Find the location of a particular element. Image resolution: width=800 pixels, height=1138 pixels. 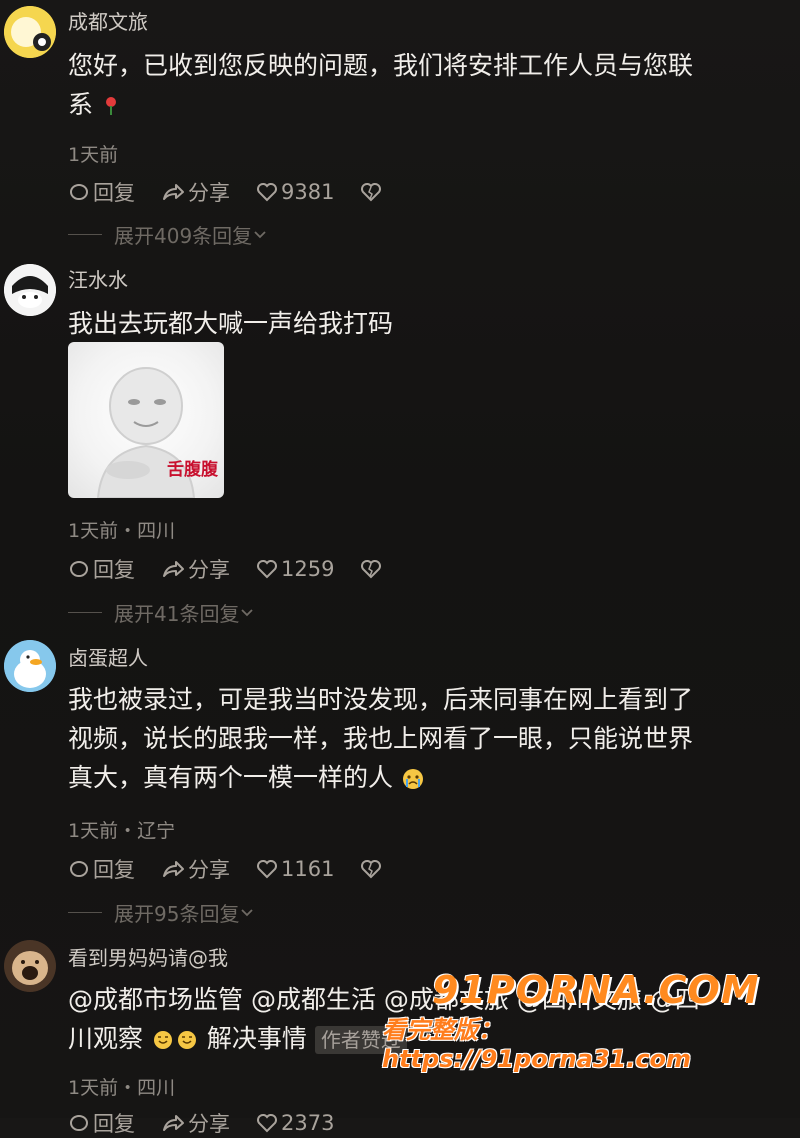

expand-replies: 展开41条回复 is located at coordinates (161, 612).